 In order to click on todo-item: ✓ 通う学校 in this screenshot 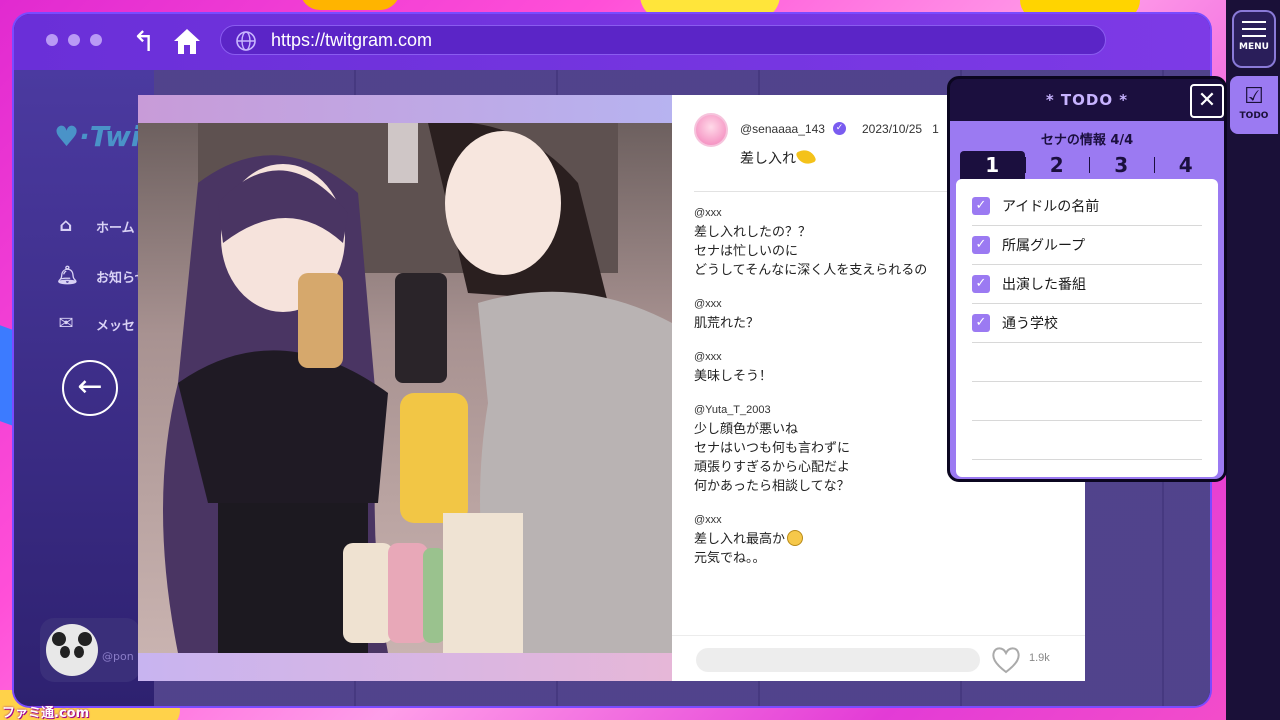, I will do `click(1087, 323)`.